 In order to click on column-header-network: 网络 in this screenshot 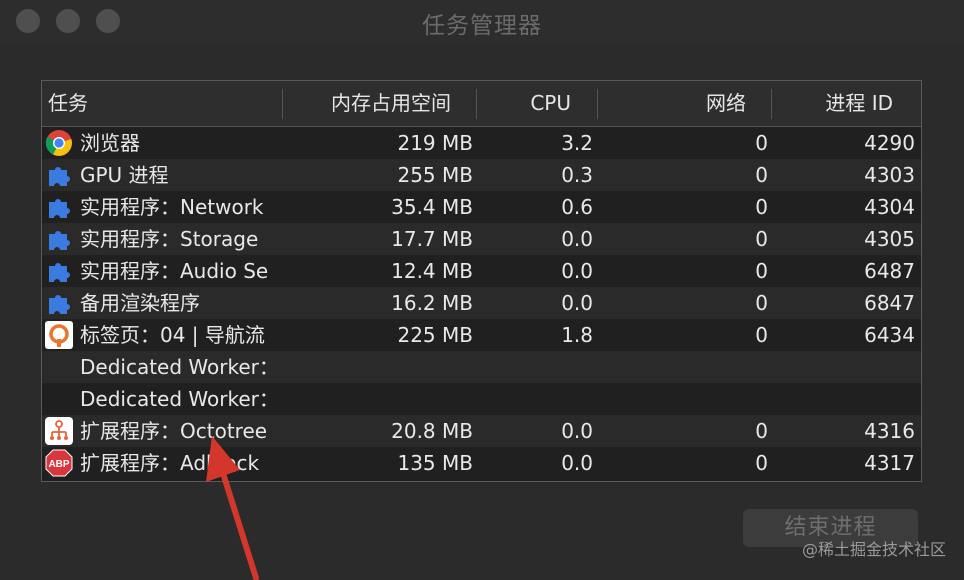, I will do `click(726, 103)`.